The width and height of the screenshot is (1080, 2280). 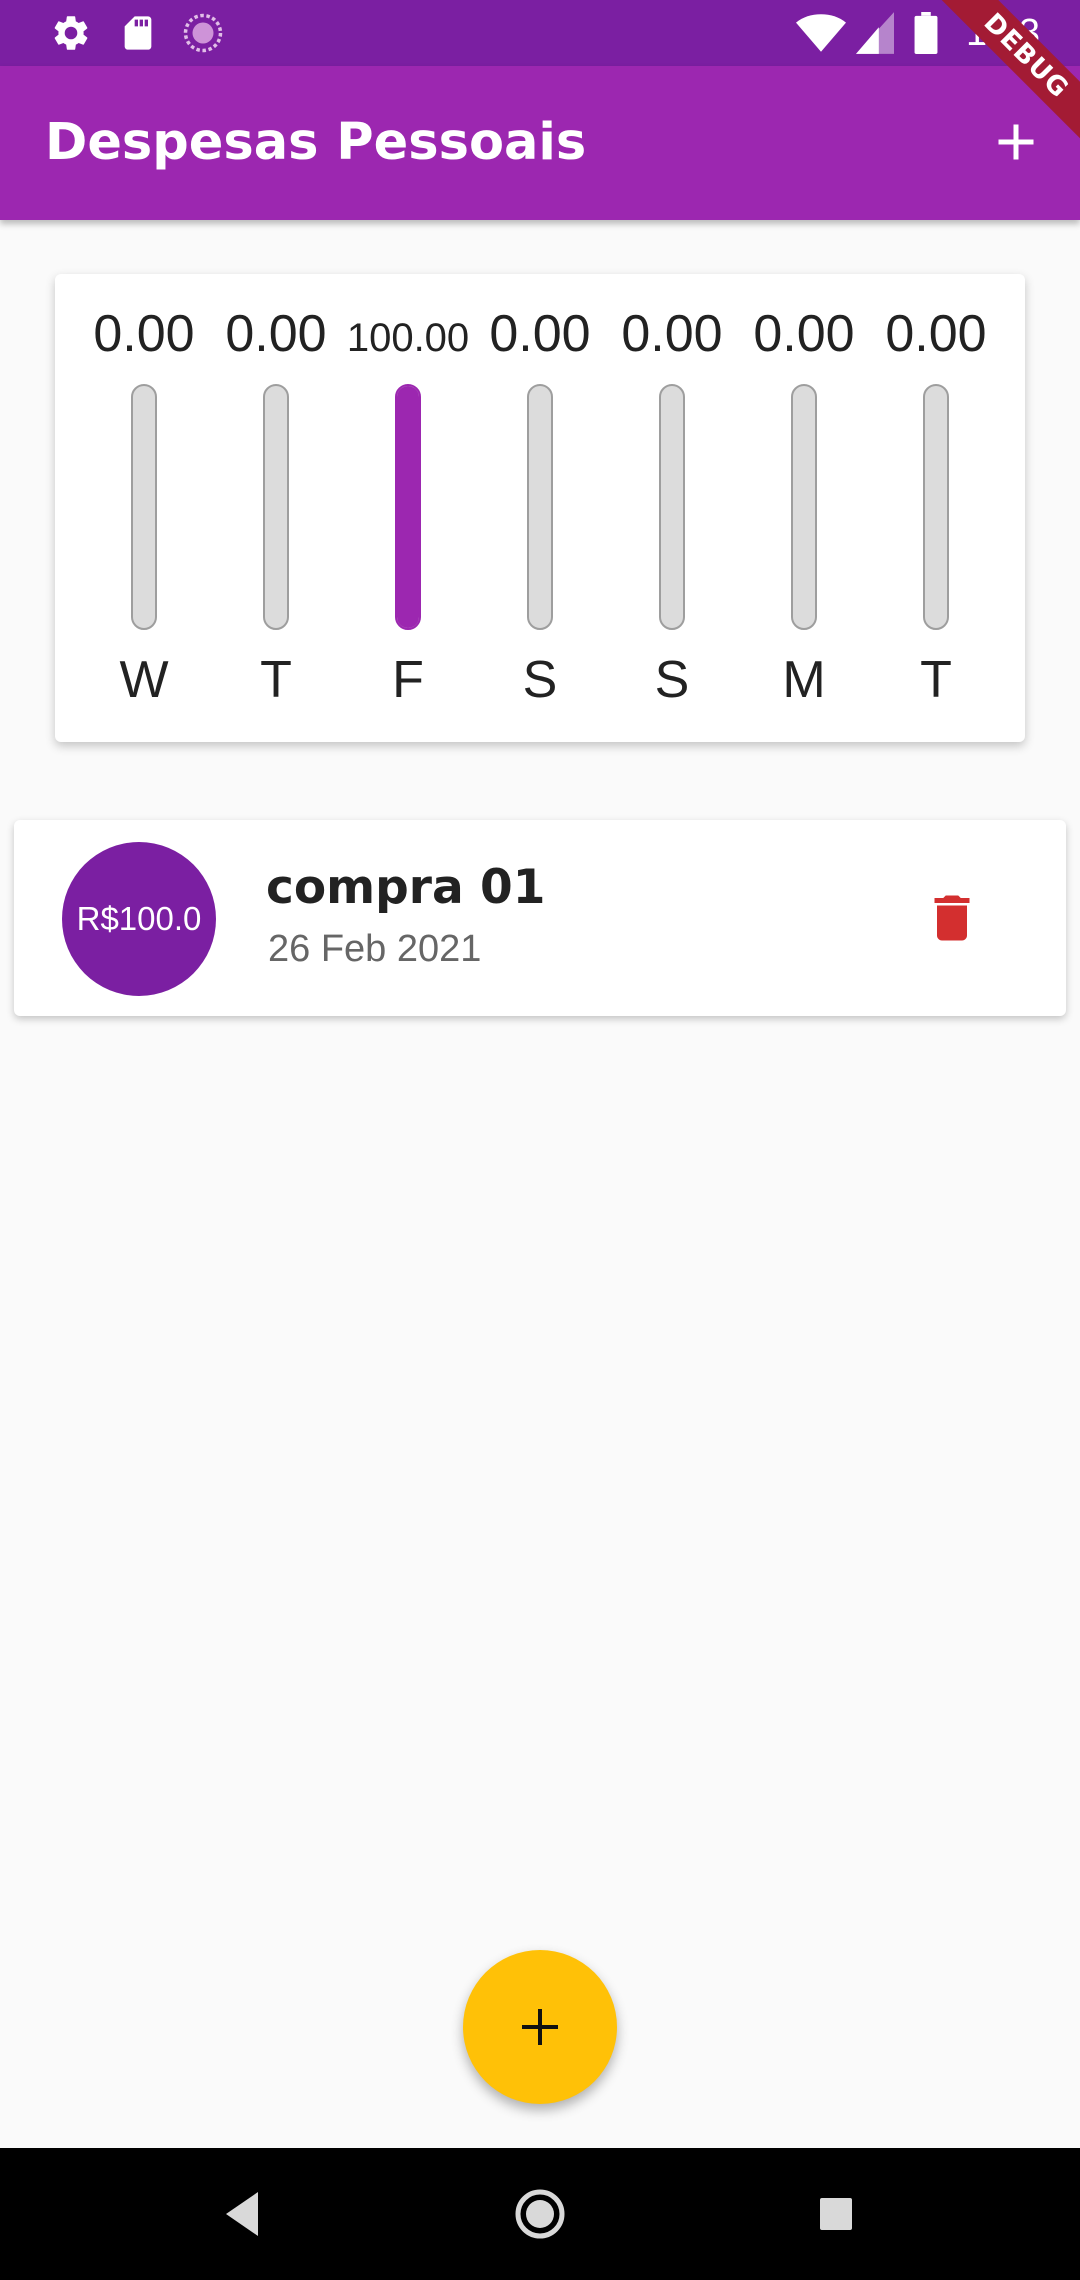 What do you see at coordinates (144, 680) in the screenshot?
I see `bar-day-label: W` at bounding box center [144, 680].